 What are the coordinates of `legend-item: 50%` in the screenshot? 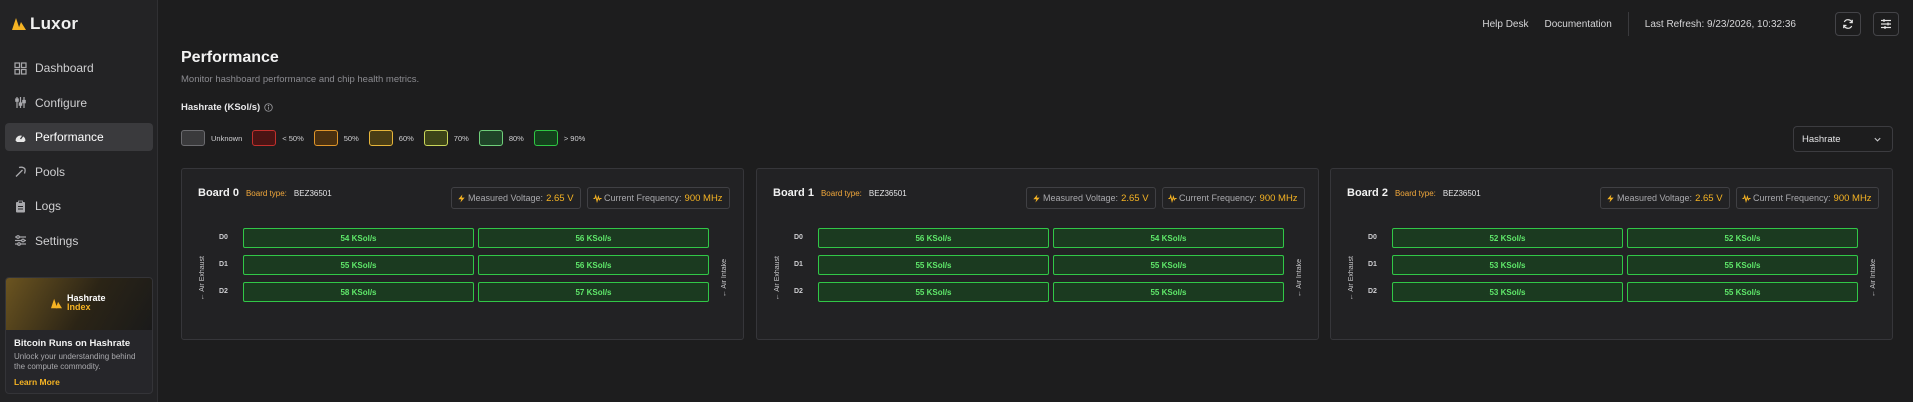 It's located at (336, 138).